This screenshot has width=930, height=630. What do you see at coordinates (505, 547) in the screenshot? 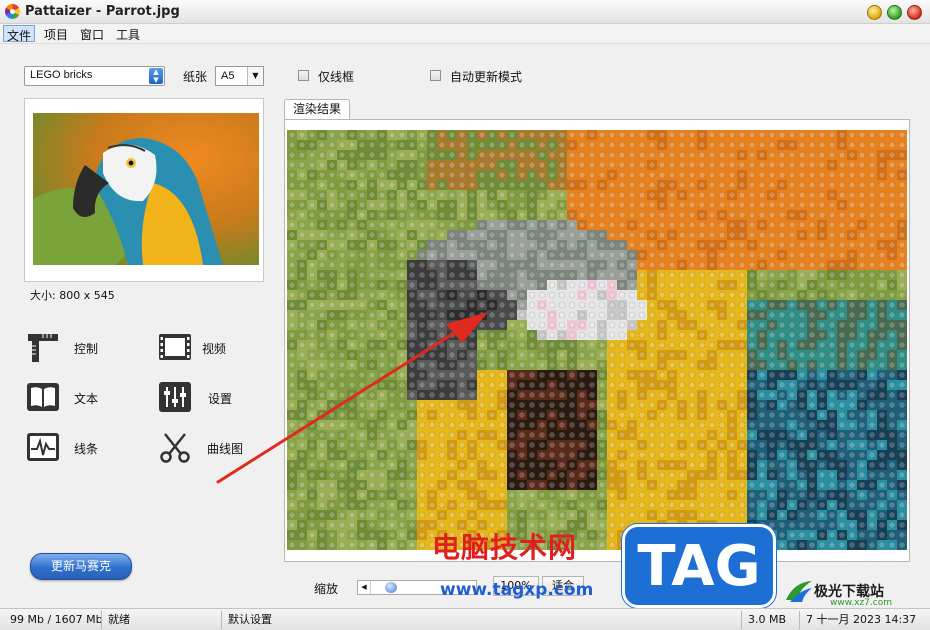
I see `watermark-title: 电脑技术网` at bounding box center [505, 547].